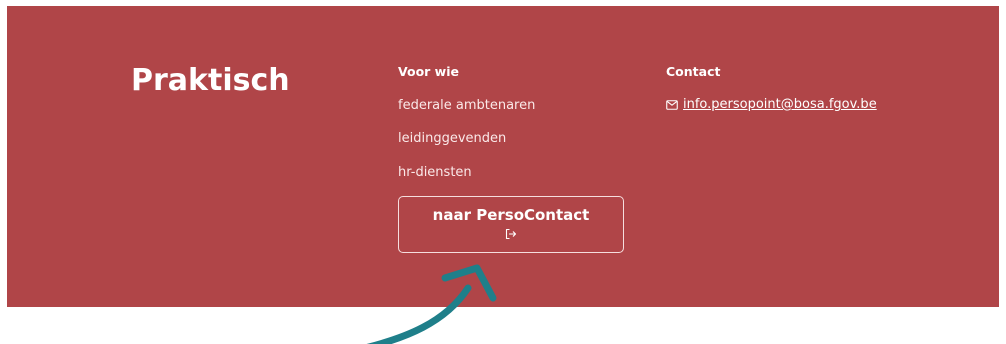  Describe the element at coordinates (466, 106) in the screenshot. I see `link-federale-ambtenaren: federale ambtenaren` at that location.